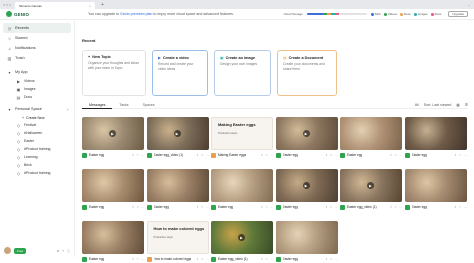 The image size is (474, 263). What do you see at coordinates (68, 109) in the screenshot?
I see `add-icon: +` at bounding box center [68, 109].